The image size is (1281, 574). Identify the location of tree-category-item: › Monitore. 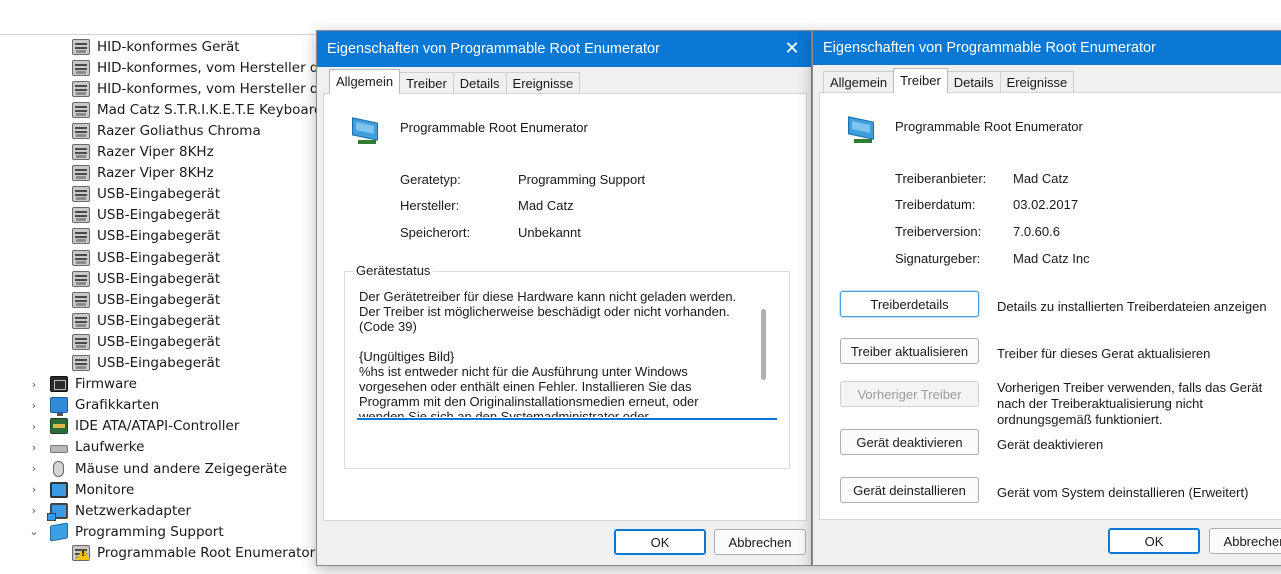
(67, 489).